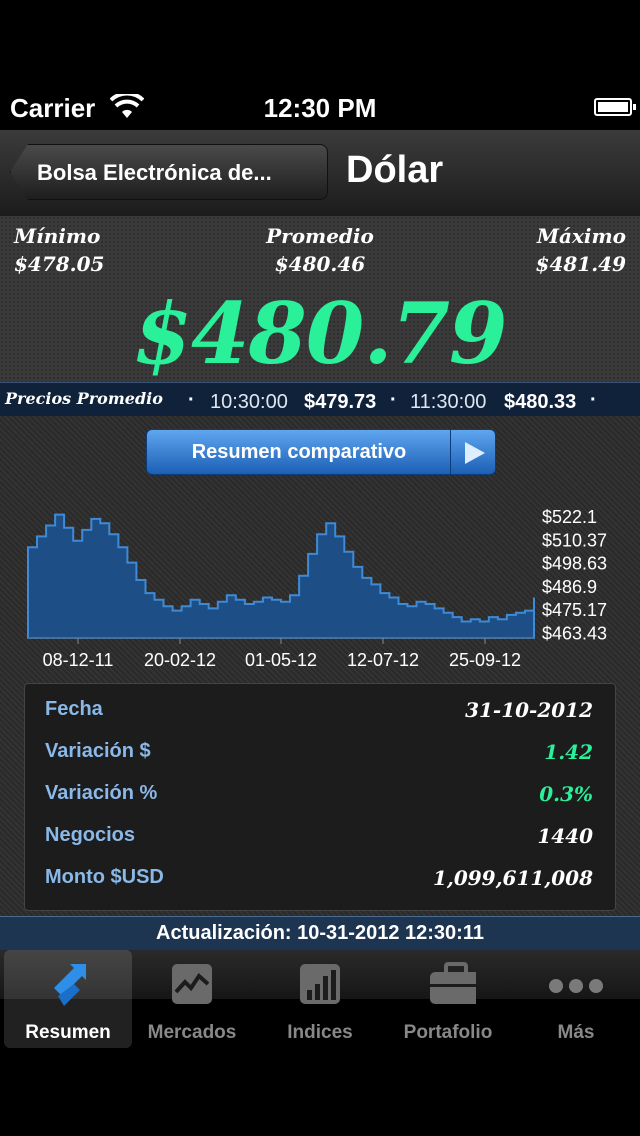 The image size is (640, 1136). What do you see at coordinates (320, 1032) in the screenshot?
I see `tab-label: Indices` at bounding box center [320, 1032].